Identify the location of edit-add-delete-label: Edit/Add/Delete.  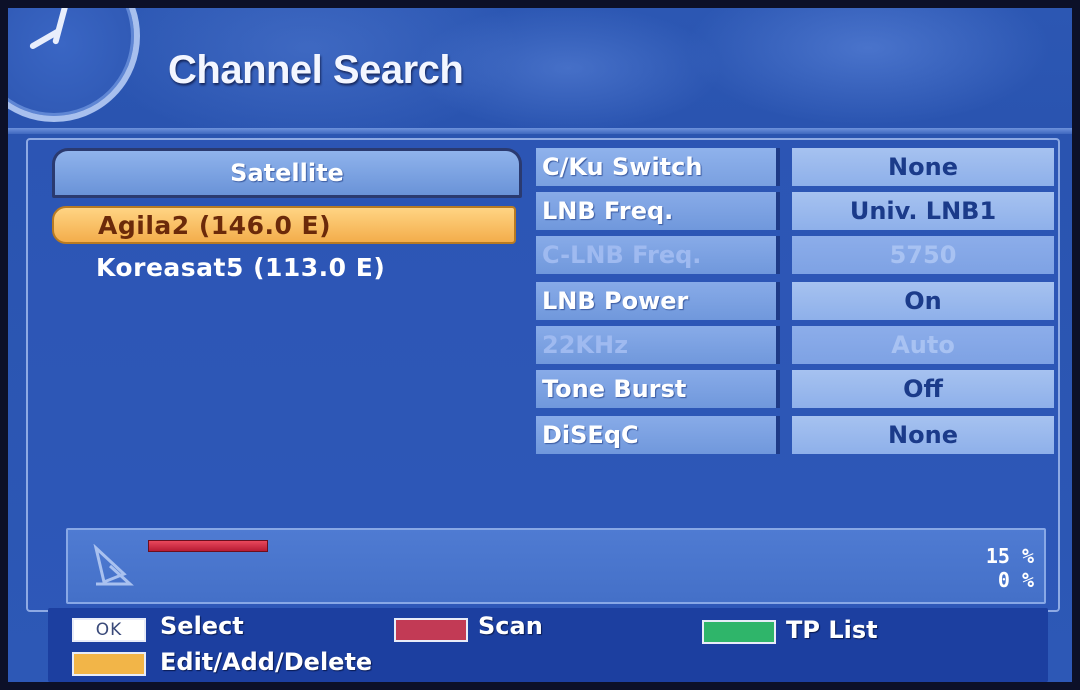
(266, 662).